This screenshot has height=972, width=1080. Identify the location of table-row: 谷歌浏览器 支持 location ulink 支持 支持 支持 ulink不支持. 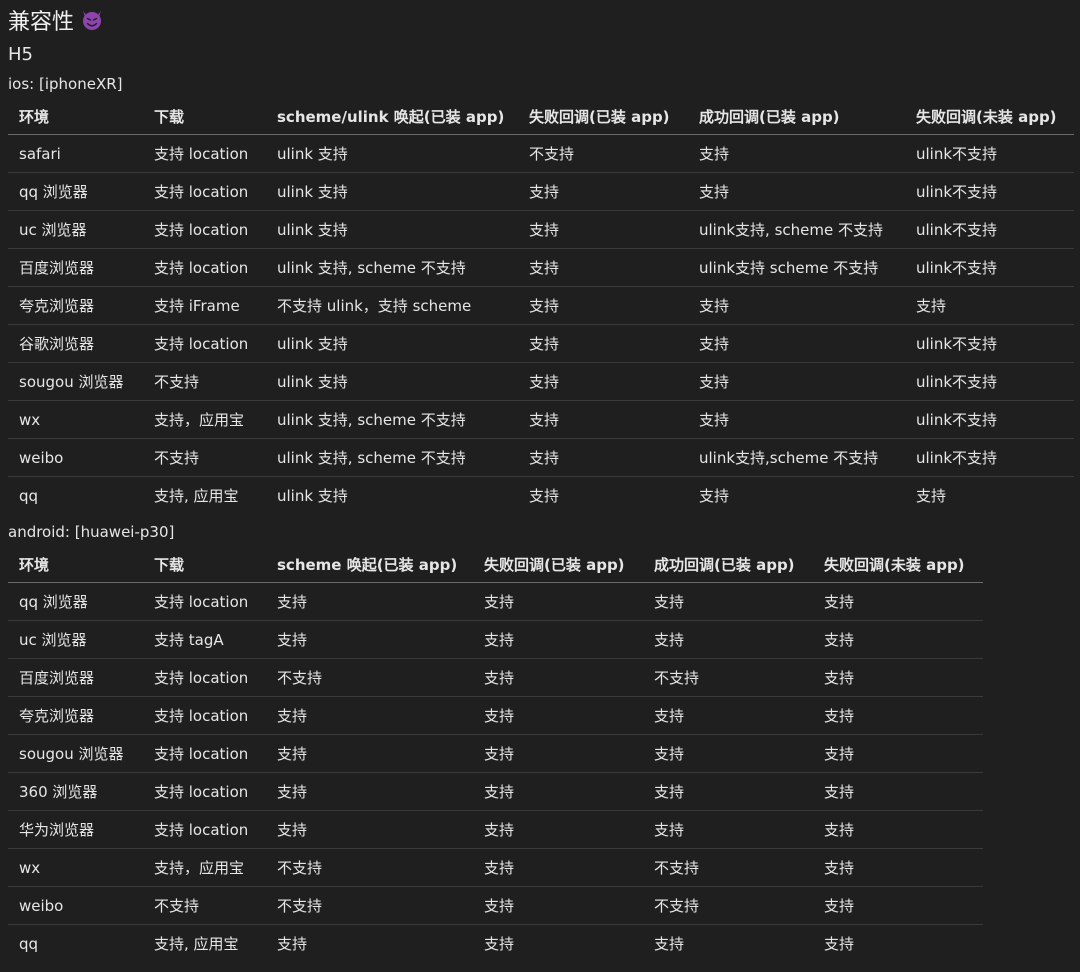
(541, 343).